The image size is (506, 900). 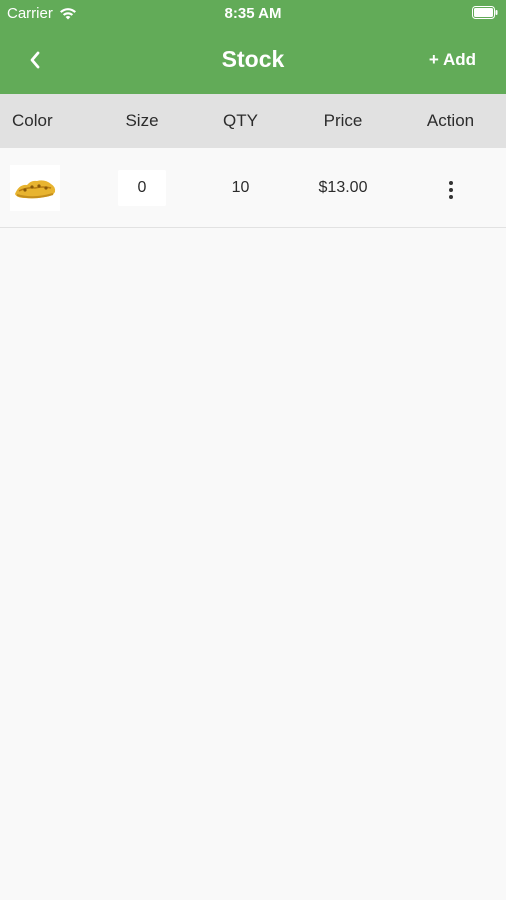 I want to click on add-button: + Add, so click(x=452, y=60).